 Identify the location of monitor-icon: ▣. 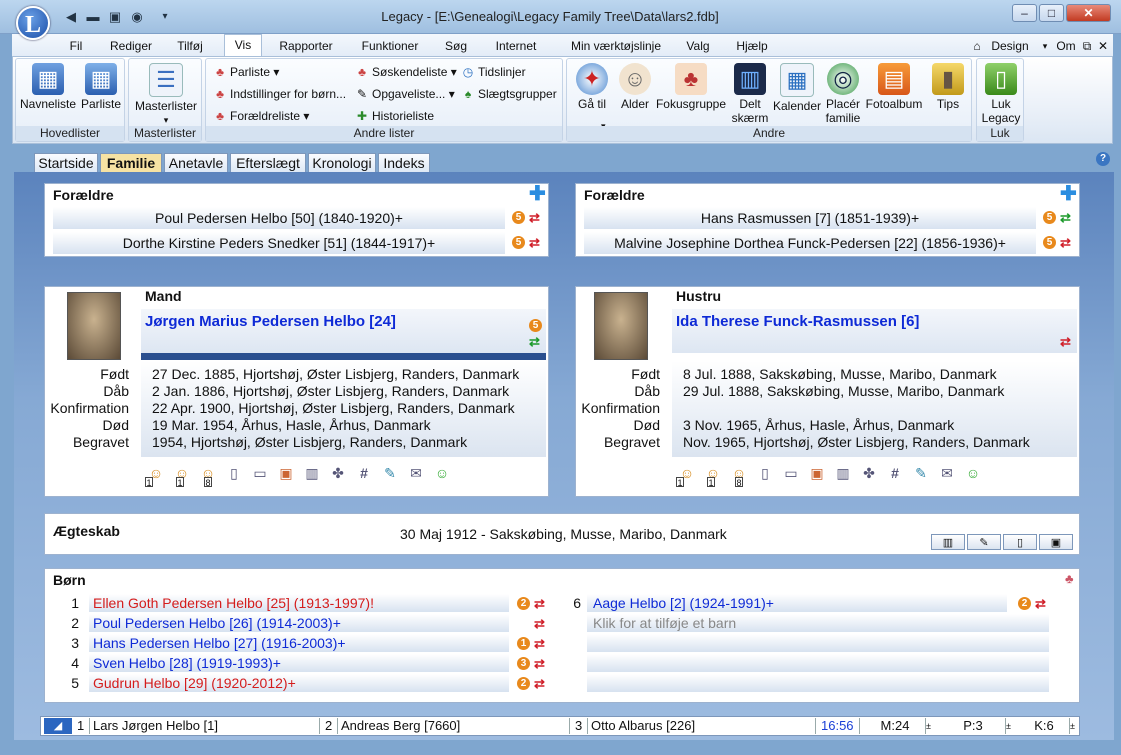
(115, 17).